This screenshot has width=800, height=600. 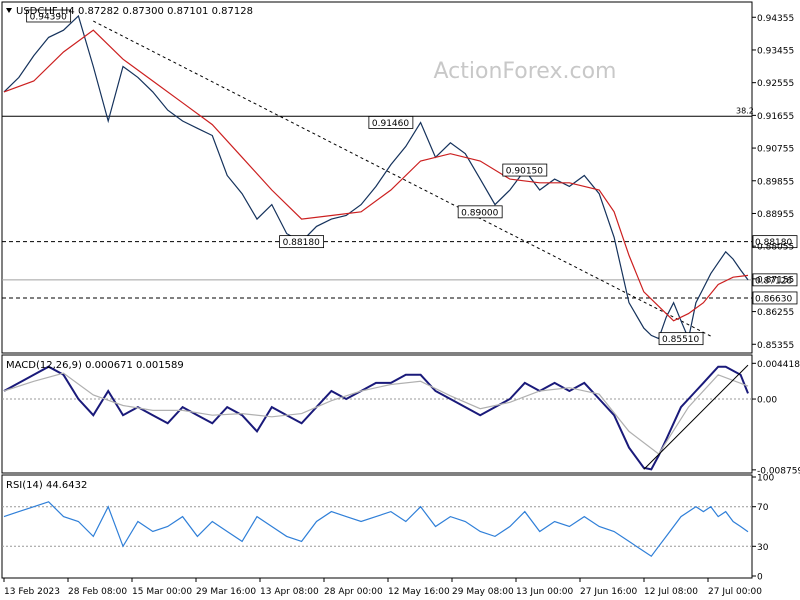 What do you see at coordinates (776, 418) in the screenshot?
I see `macd-y-axis: 0.0044180.00-0.008759` at bounding box center [776, 418].